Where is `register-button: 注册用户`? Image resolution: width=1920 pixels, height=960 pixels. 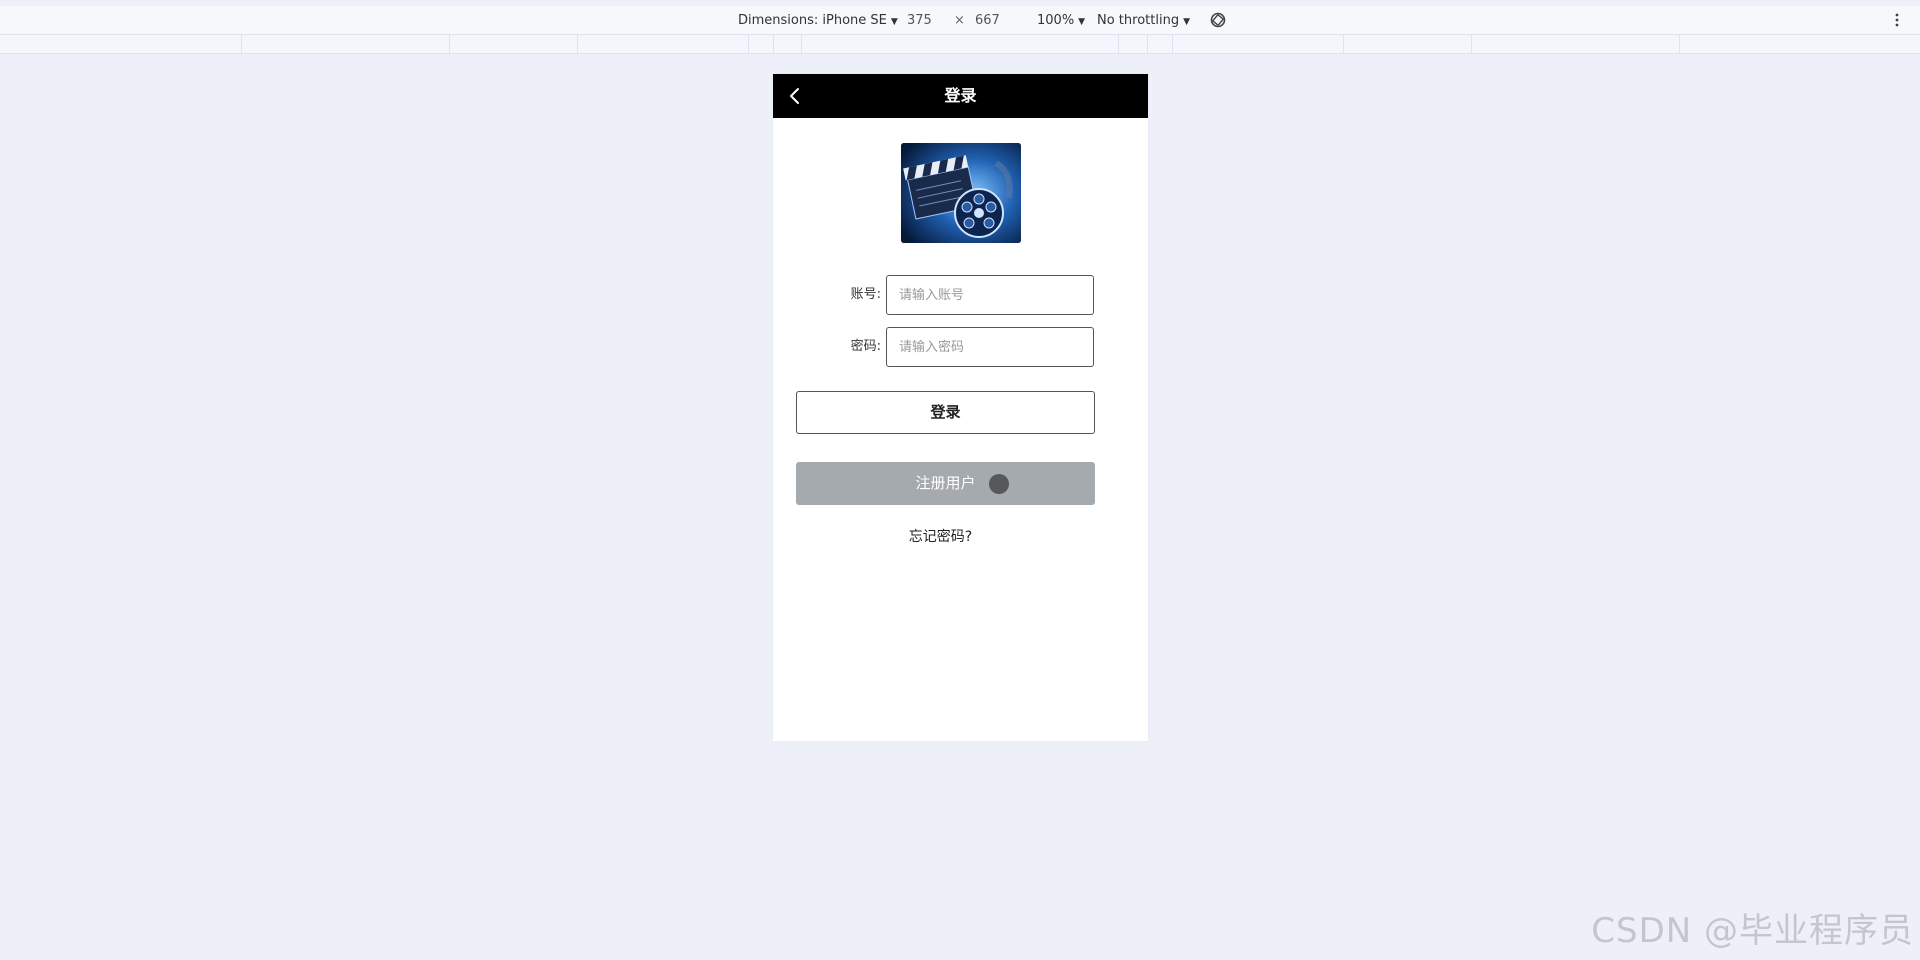
register-button: 注册用户 is located at coordinates (945, 483).